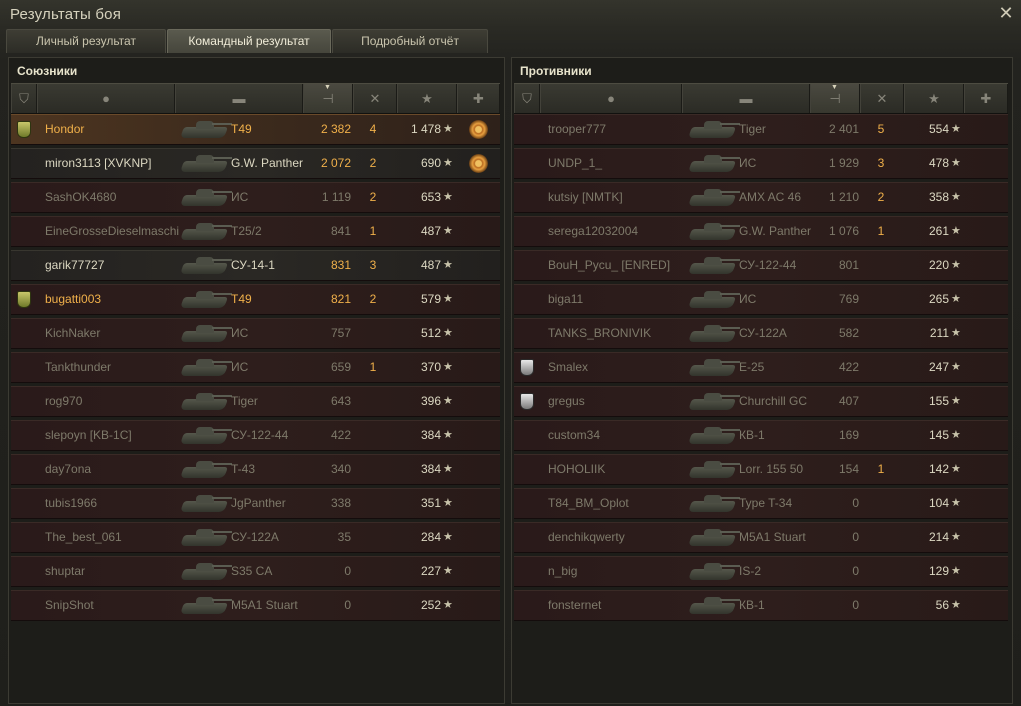 The height and width of the screenshot is (706, 1021). What do you see at coordinates (761, 299) in the screenshot?
I see `table-row: biga11 ИС 769 265 ★` at bounding box center [761, 299].